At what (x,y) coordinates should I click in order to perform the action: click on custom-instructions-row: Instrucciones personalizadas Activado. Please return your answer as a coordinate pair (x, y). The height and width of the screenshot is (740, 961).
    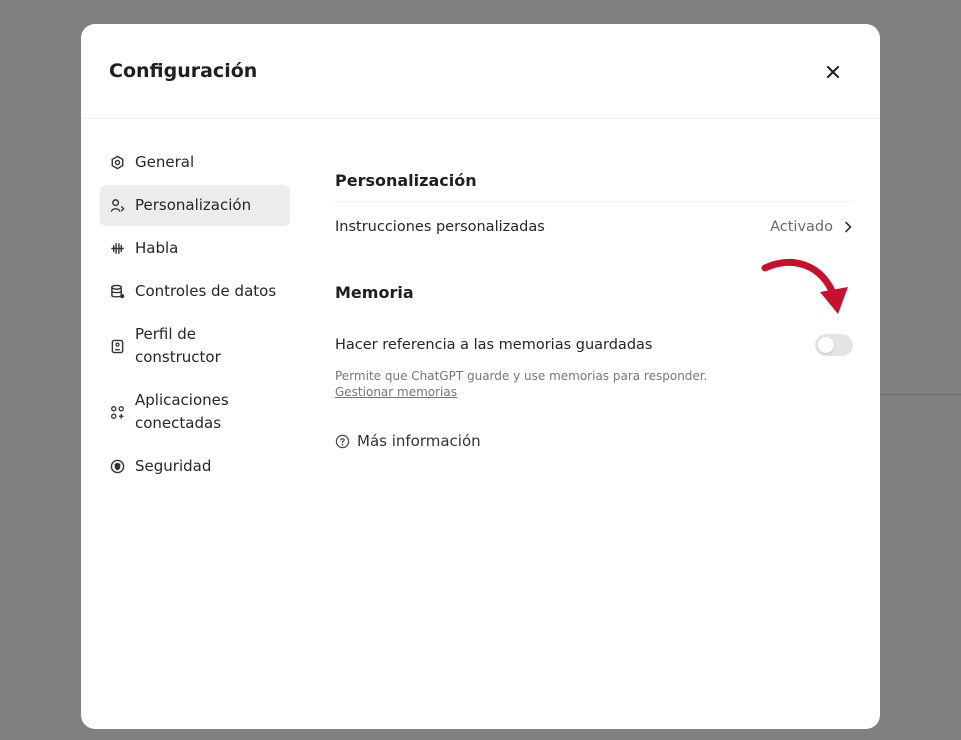
    Looking at the image, I should click on (595, 227).